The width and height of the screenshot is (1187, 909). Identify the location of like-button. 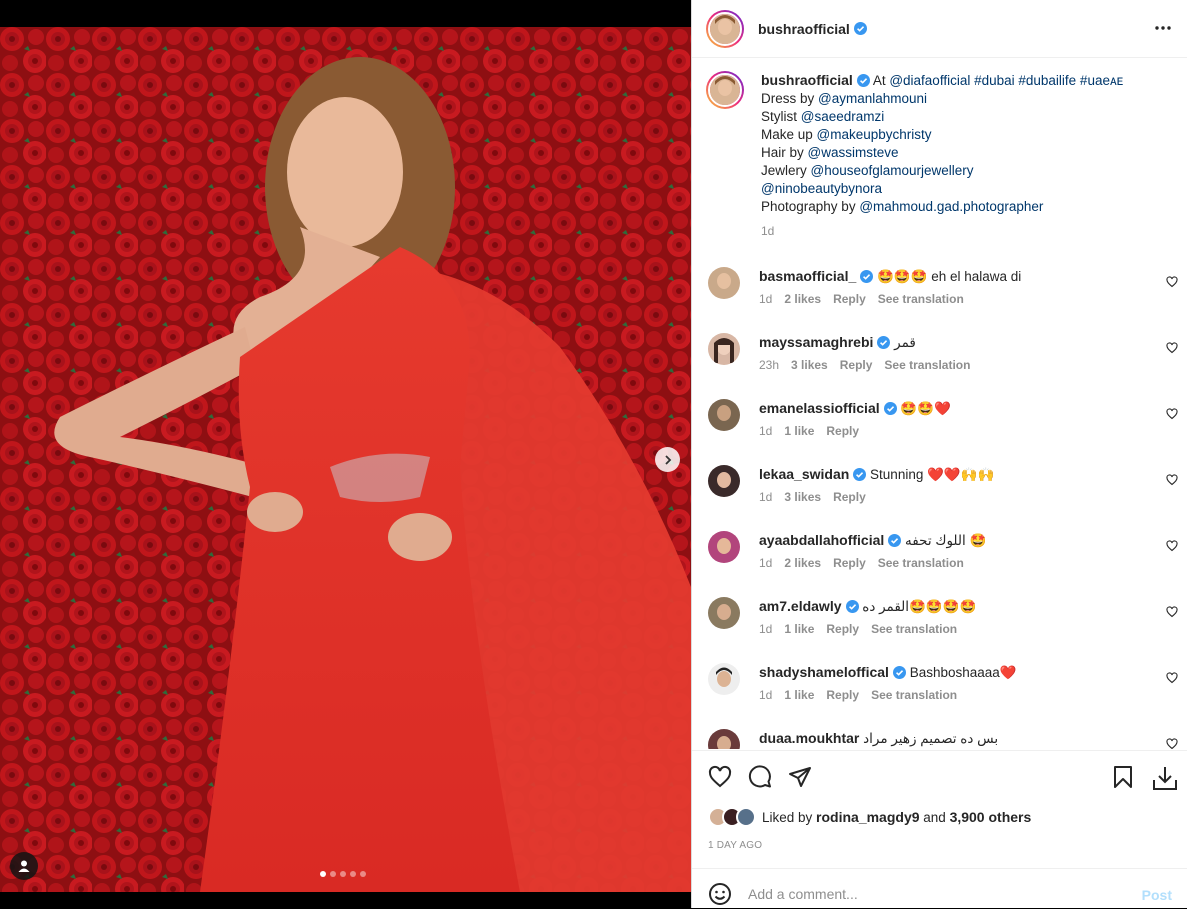
(720, 778).